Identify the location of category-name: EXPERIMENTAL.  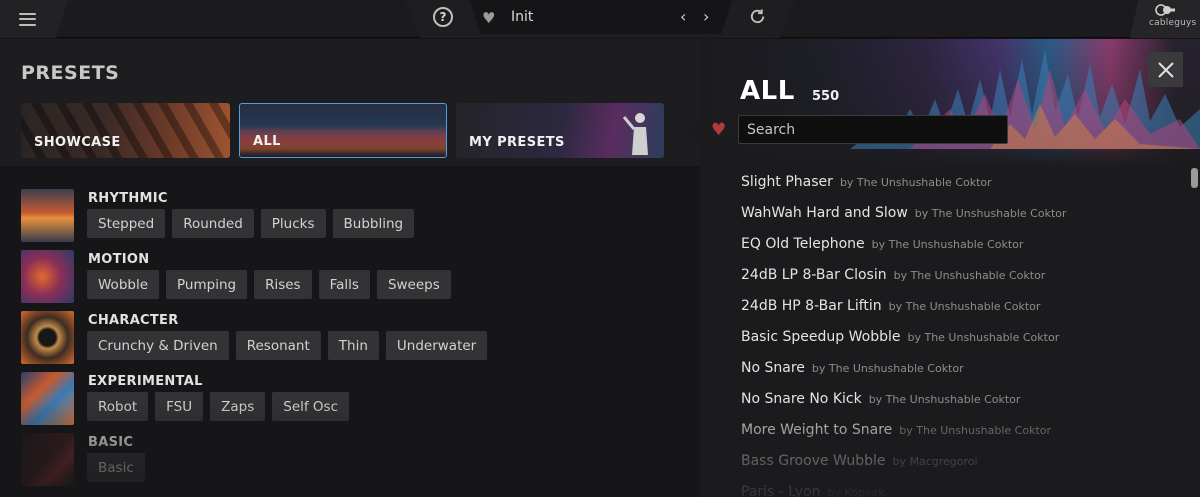
(145, 381).